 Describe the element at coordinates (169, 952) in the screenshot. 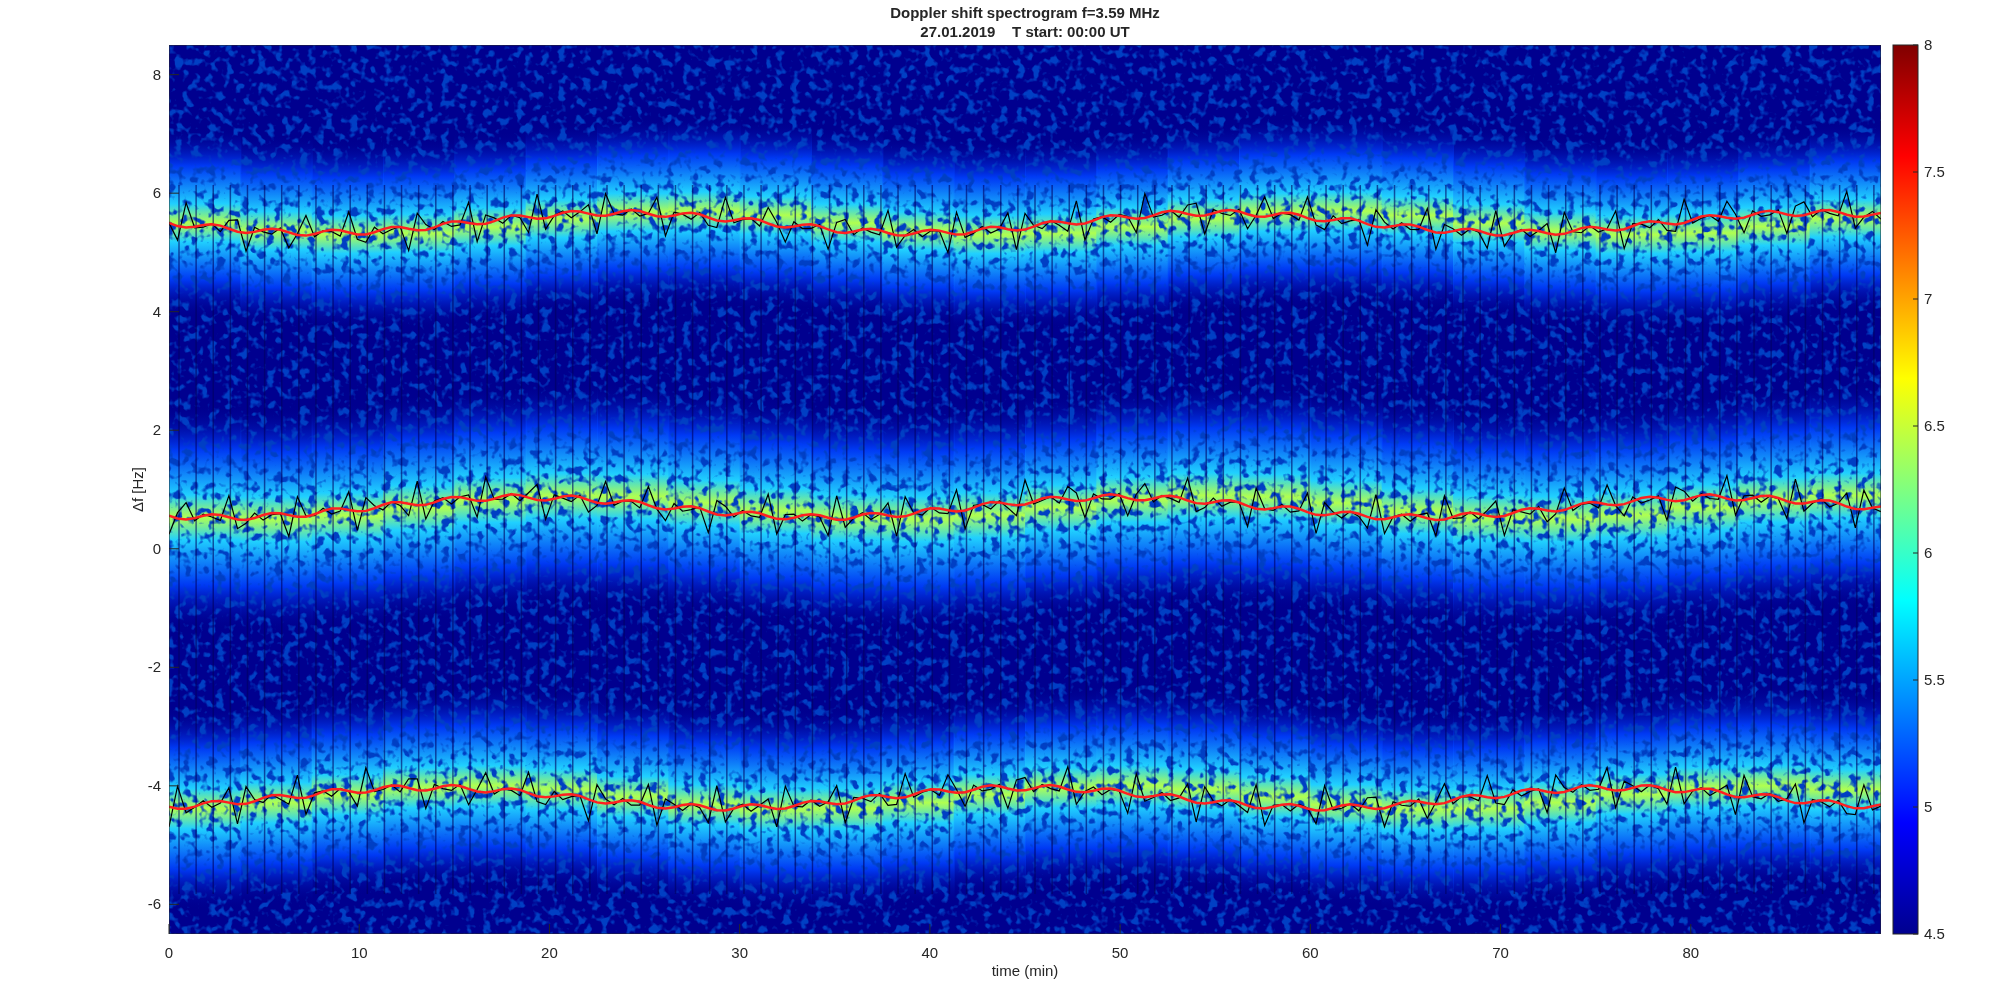

I see `x-tick-label: 0` at that location.